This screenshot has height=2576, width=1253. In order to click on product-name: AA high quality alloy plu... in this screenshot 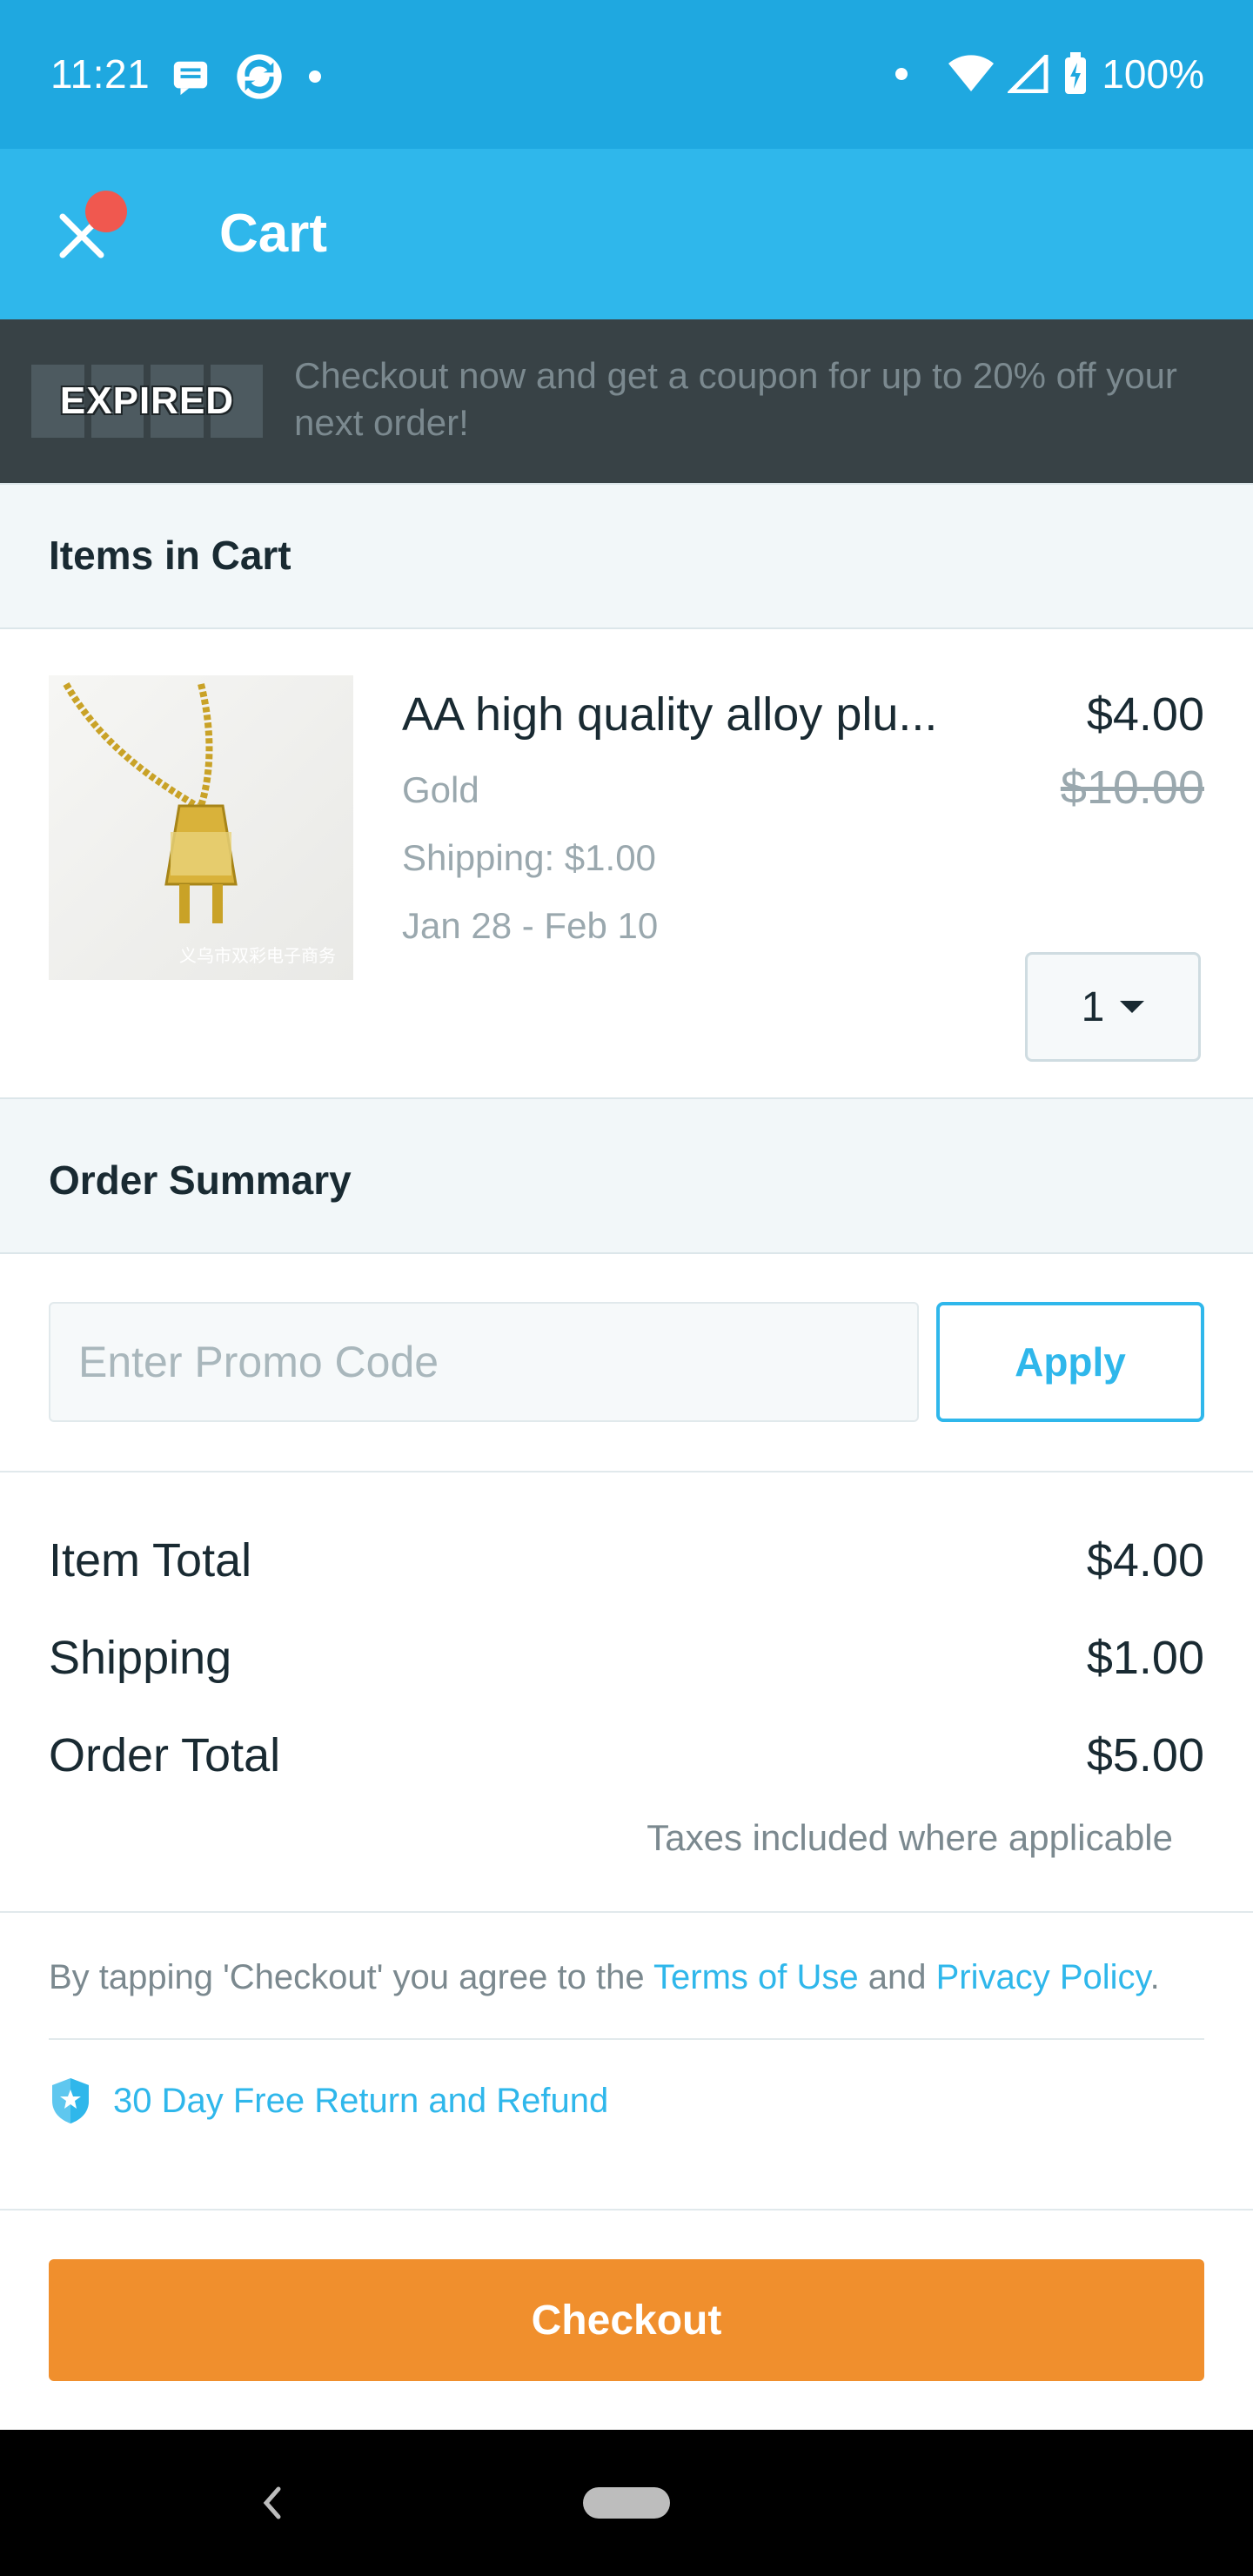, I will do `click(706, 714)`.